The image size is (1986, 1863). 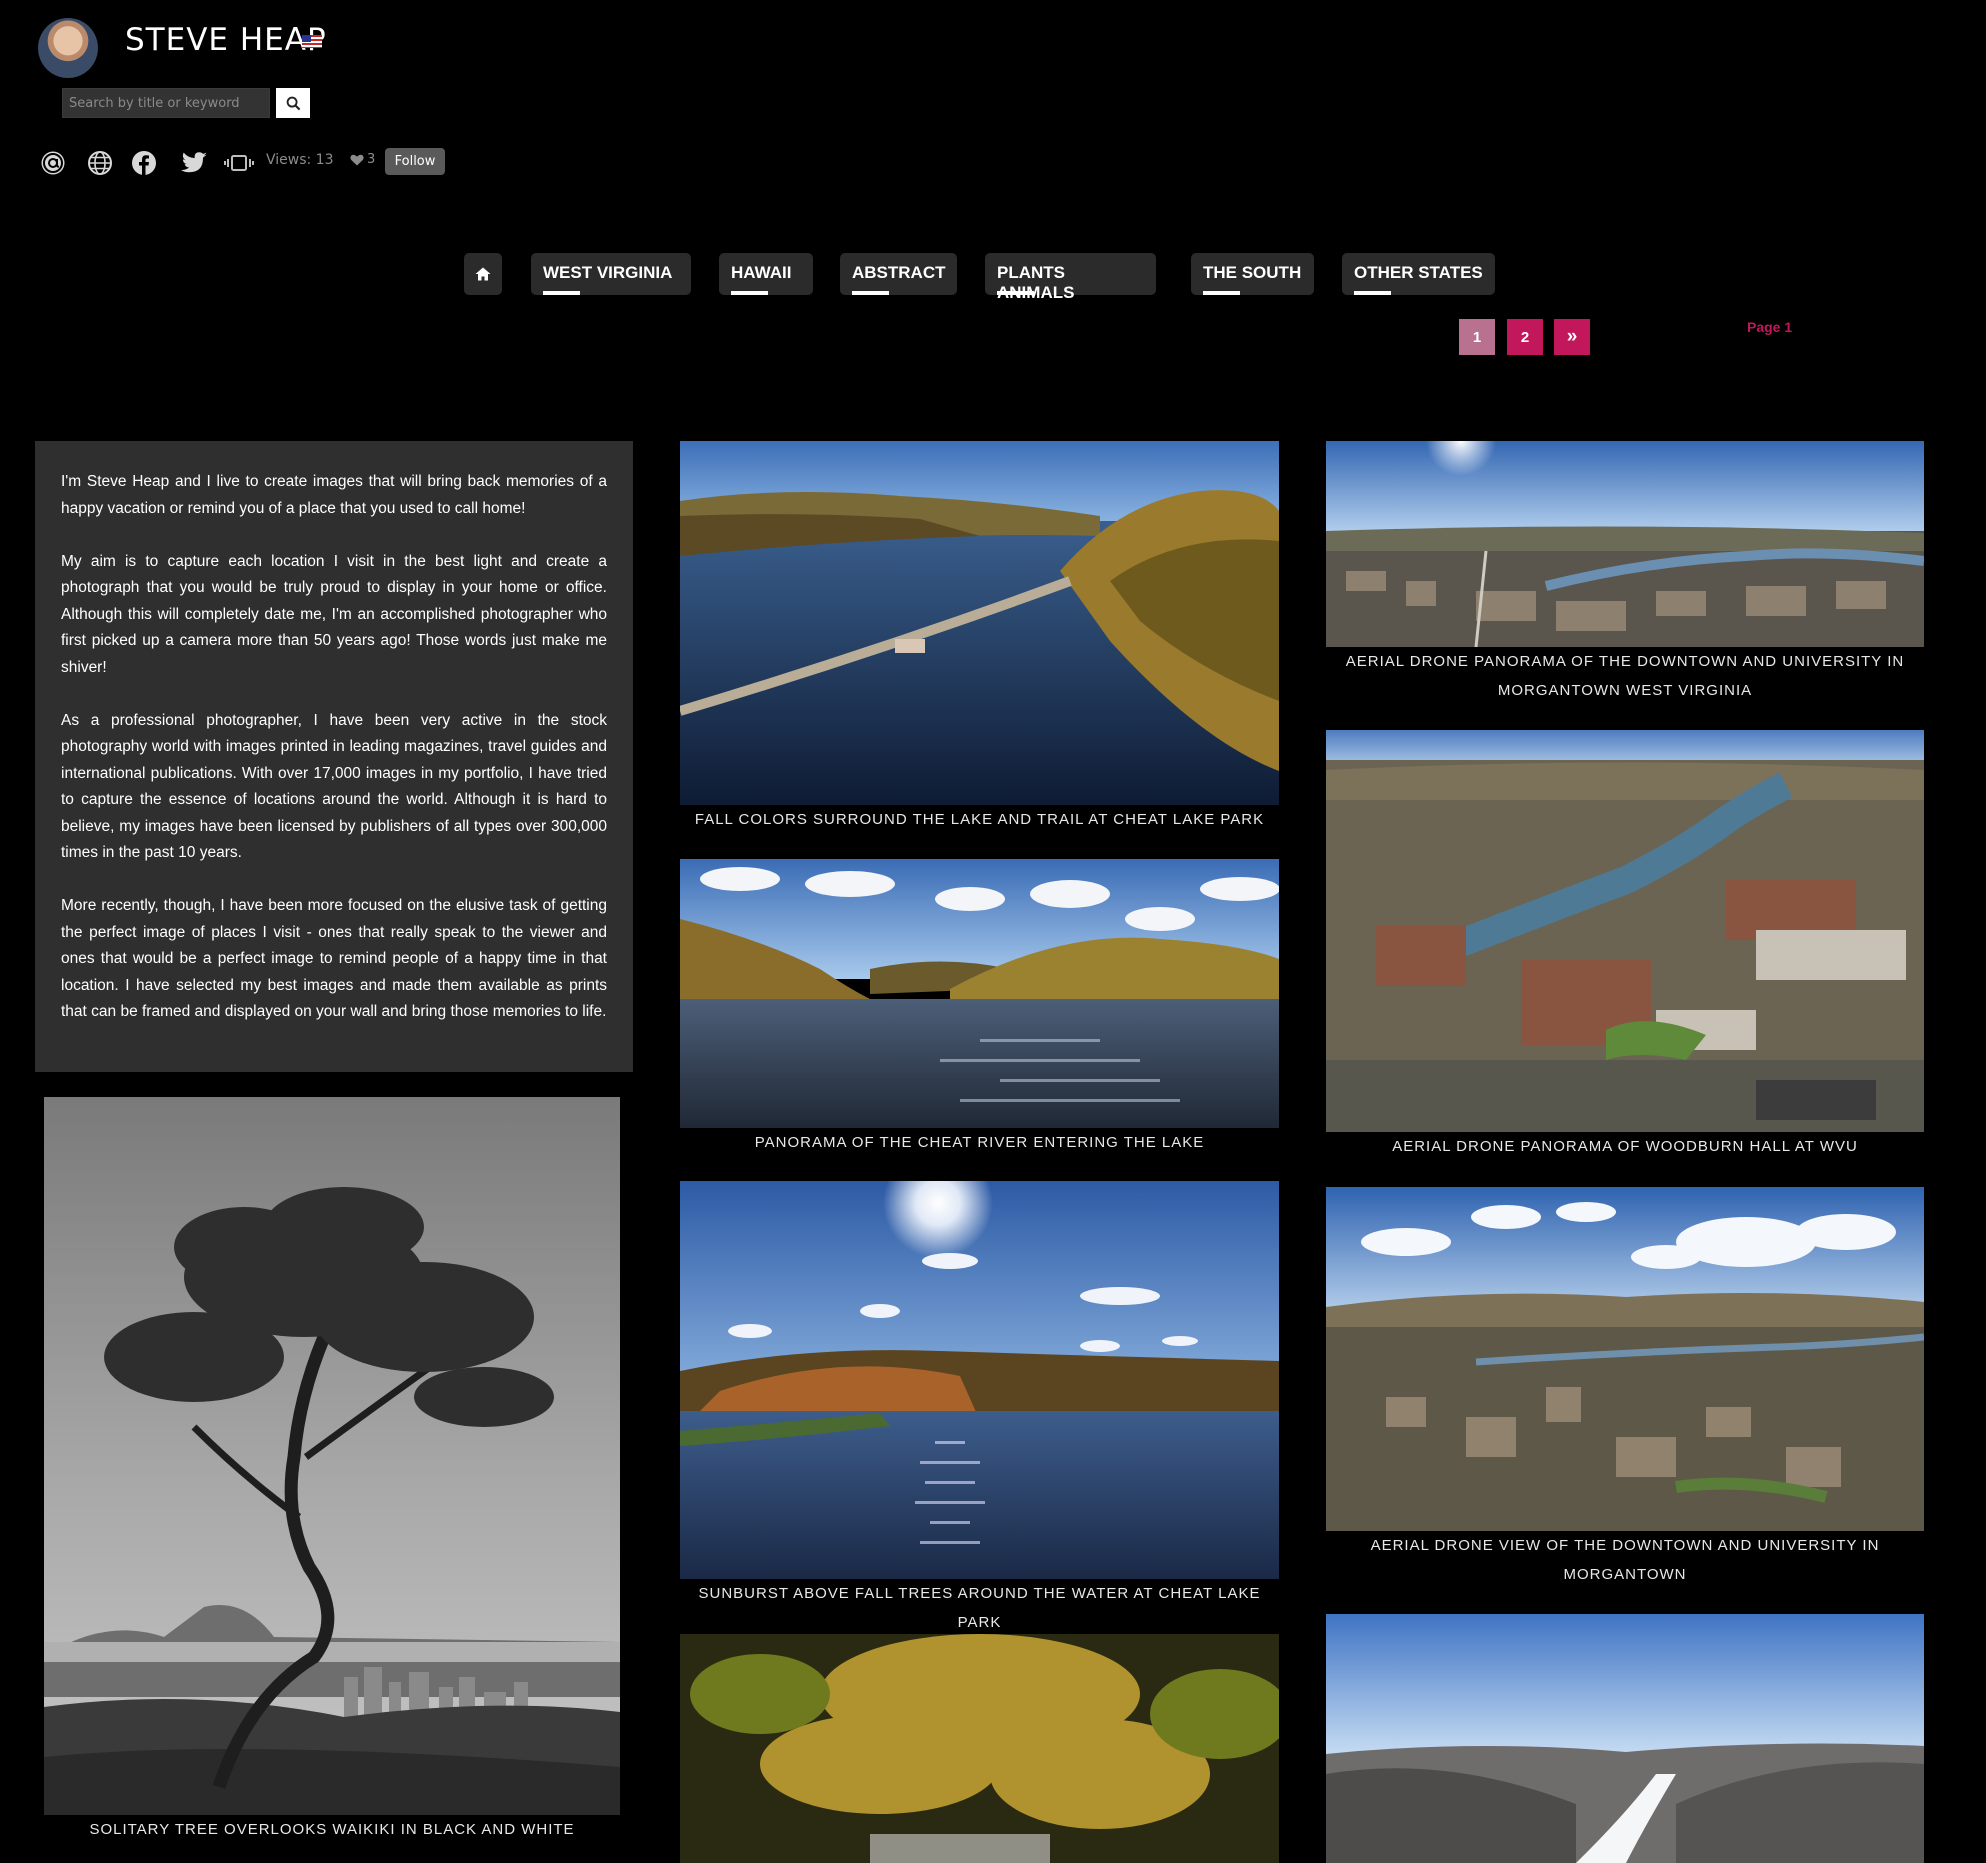 I want to click on photo-solitary-tree, so click(x=332, y=1456).